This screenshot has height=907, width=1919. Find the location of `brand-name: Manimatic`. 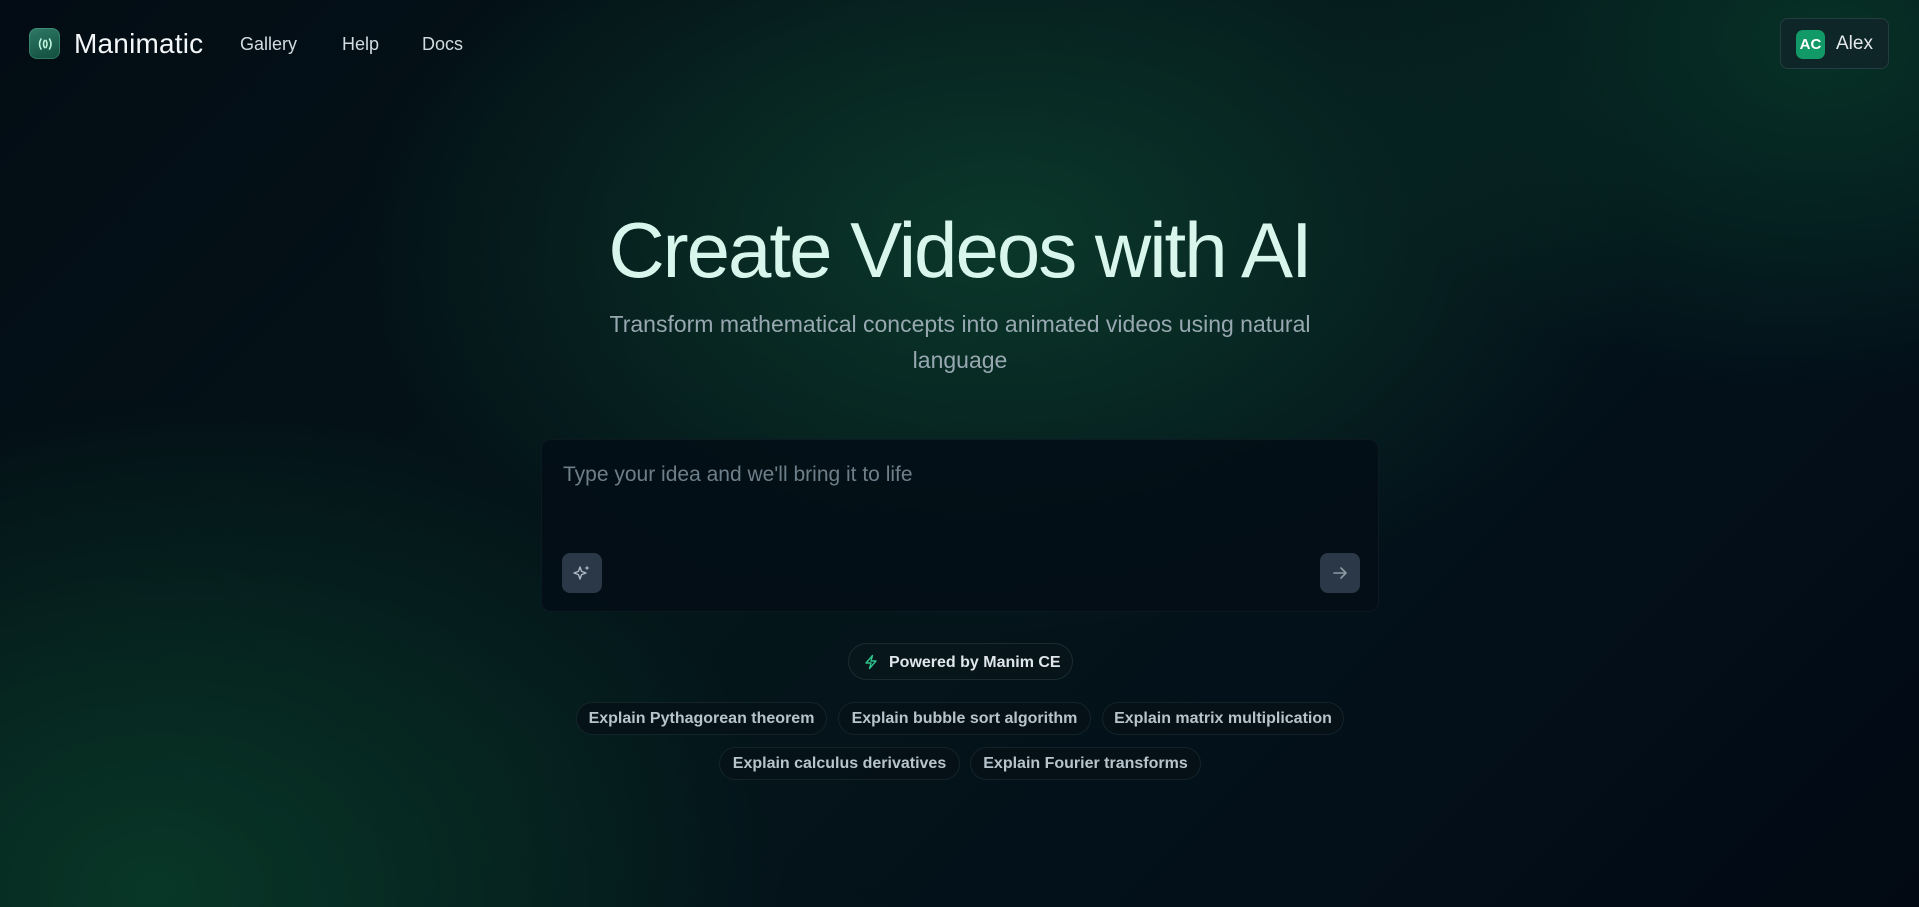

brand-name: Manimatic is located at coordinates (138, 44).